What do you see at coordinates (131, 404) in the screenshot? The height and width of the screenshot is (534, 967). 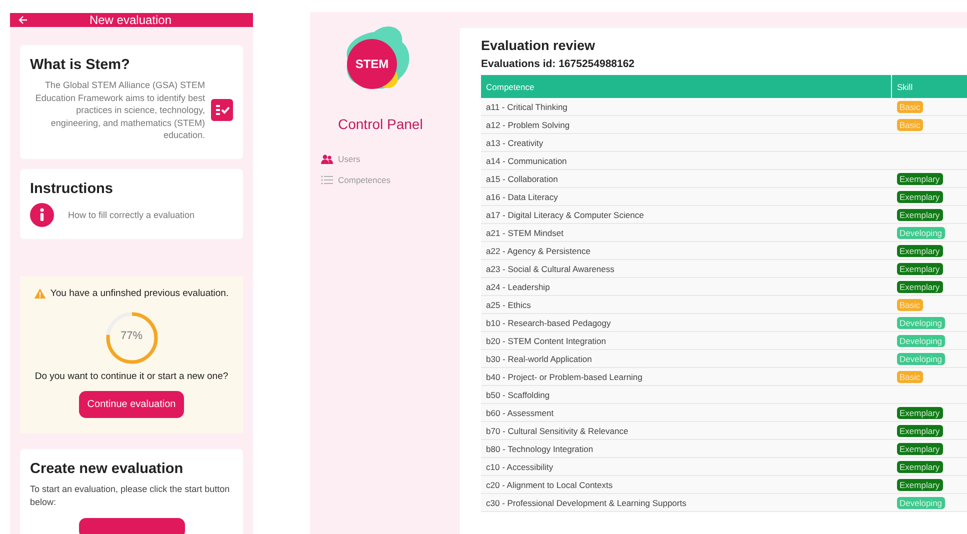 I see `continue-evaluation-button: Continue evaluation` at bounding box center [131, 404].